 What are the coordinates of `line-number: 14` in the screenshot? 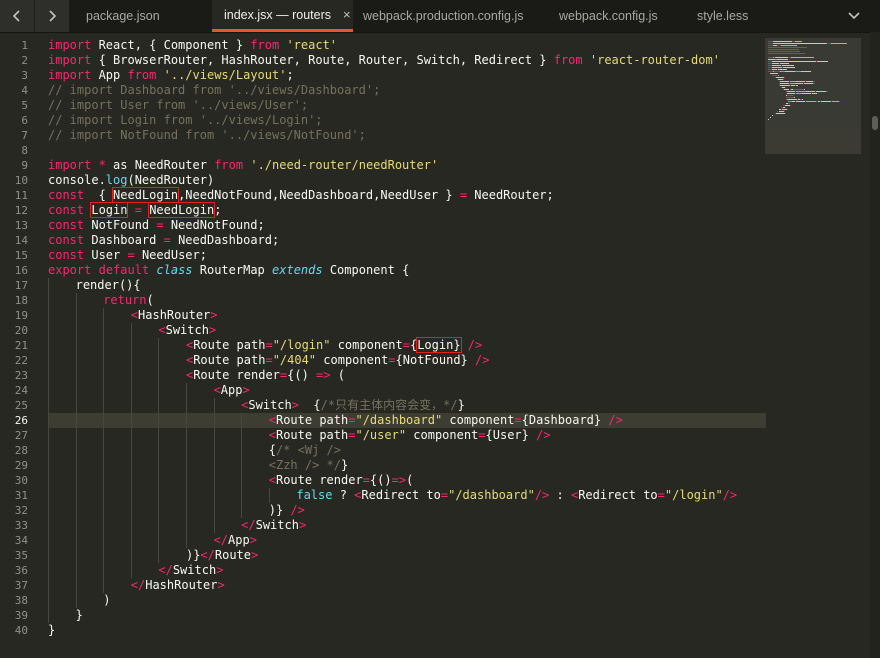 It's located at (21, 240).